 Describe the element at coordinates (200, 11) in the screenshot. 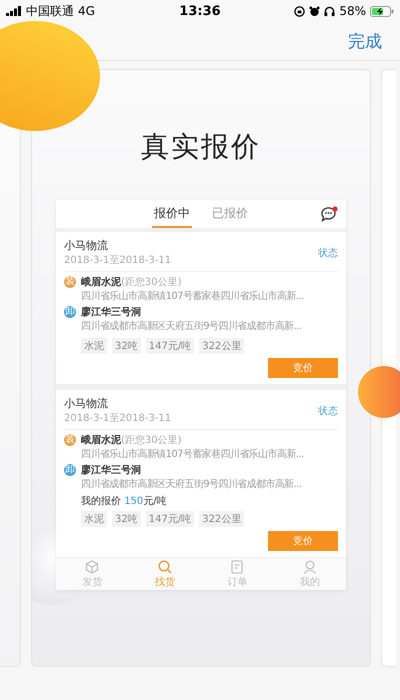

I see `clock-time: 13:36` at that location.